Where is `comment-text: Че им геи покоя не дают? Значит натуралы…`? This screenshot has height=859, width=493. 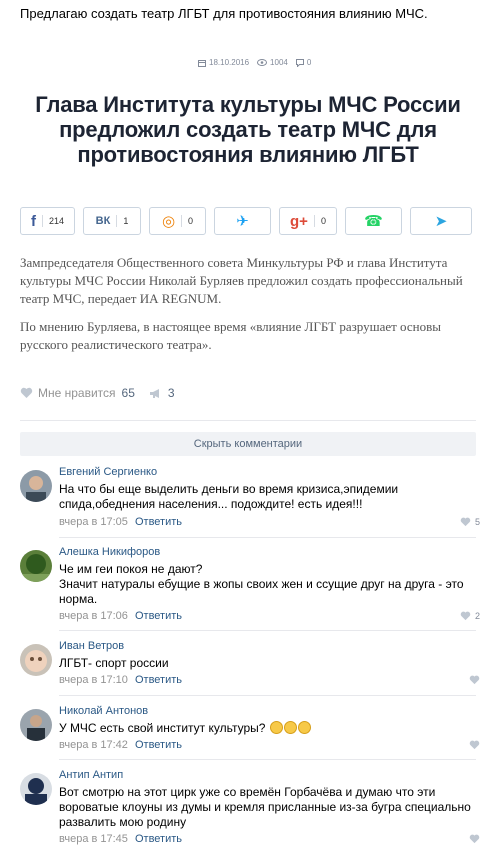 comment-text: Че им геи покоя не дают? Значит натуралы… is located at coordinates (261, 584).